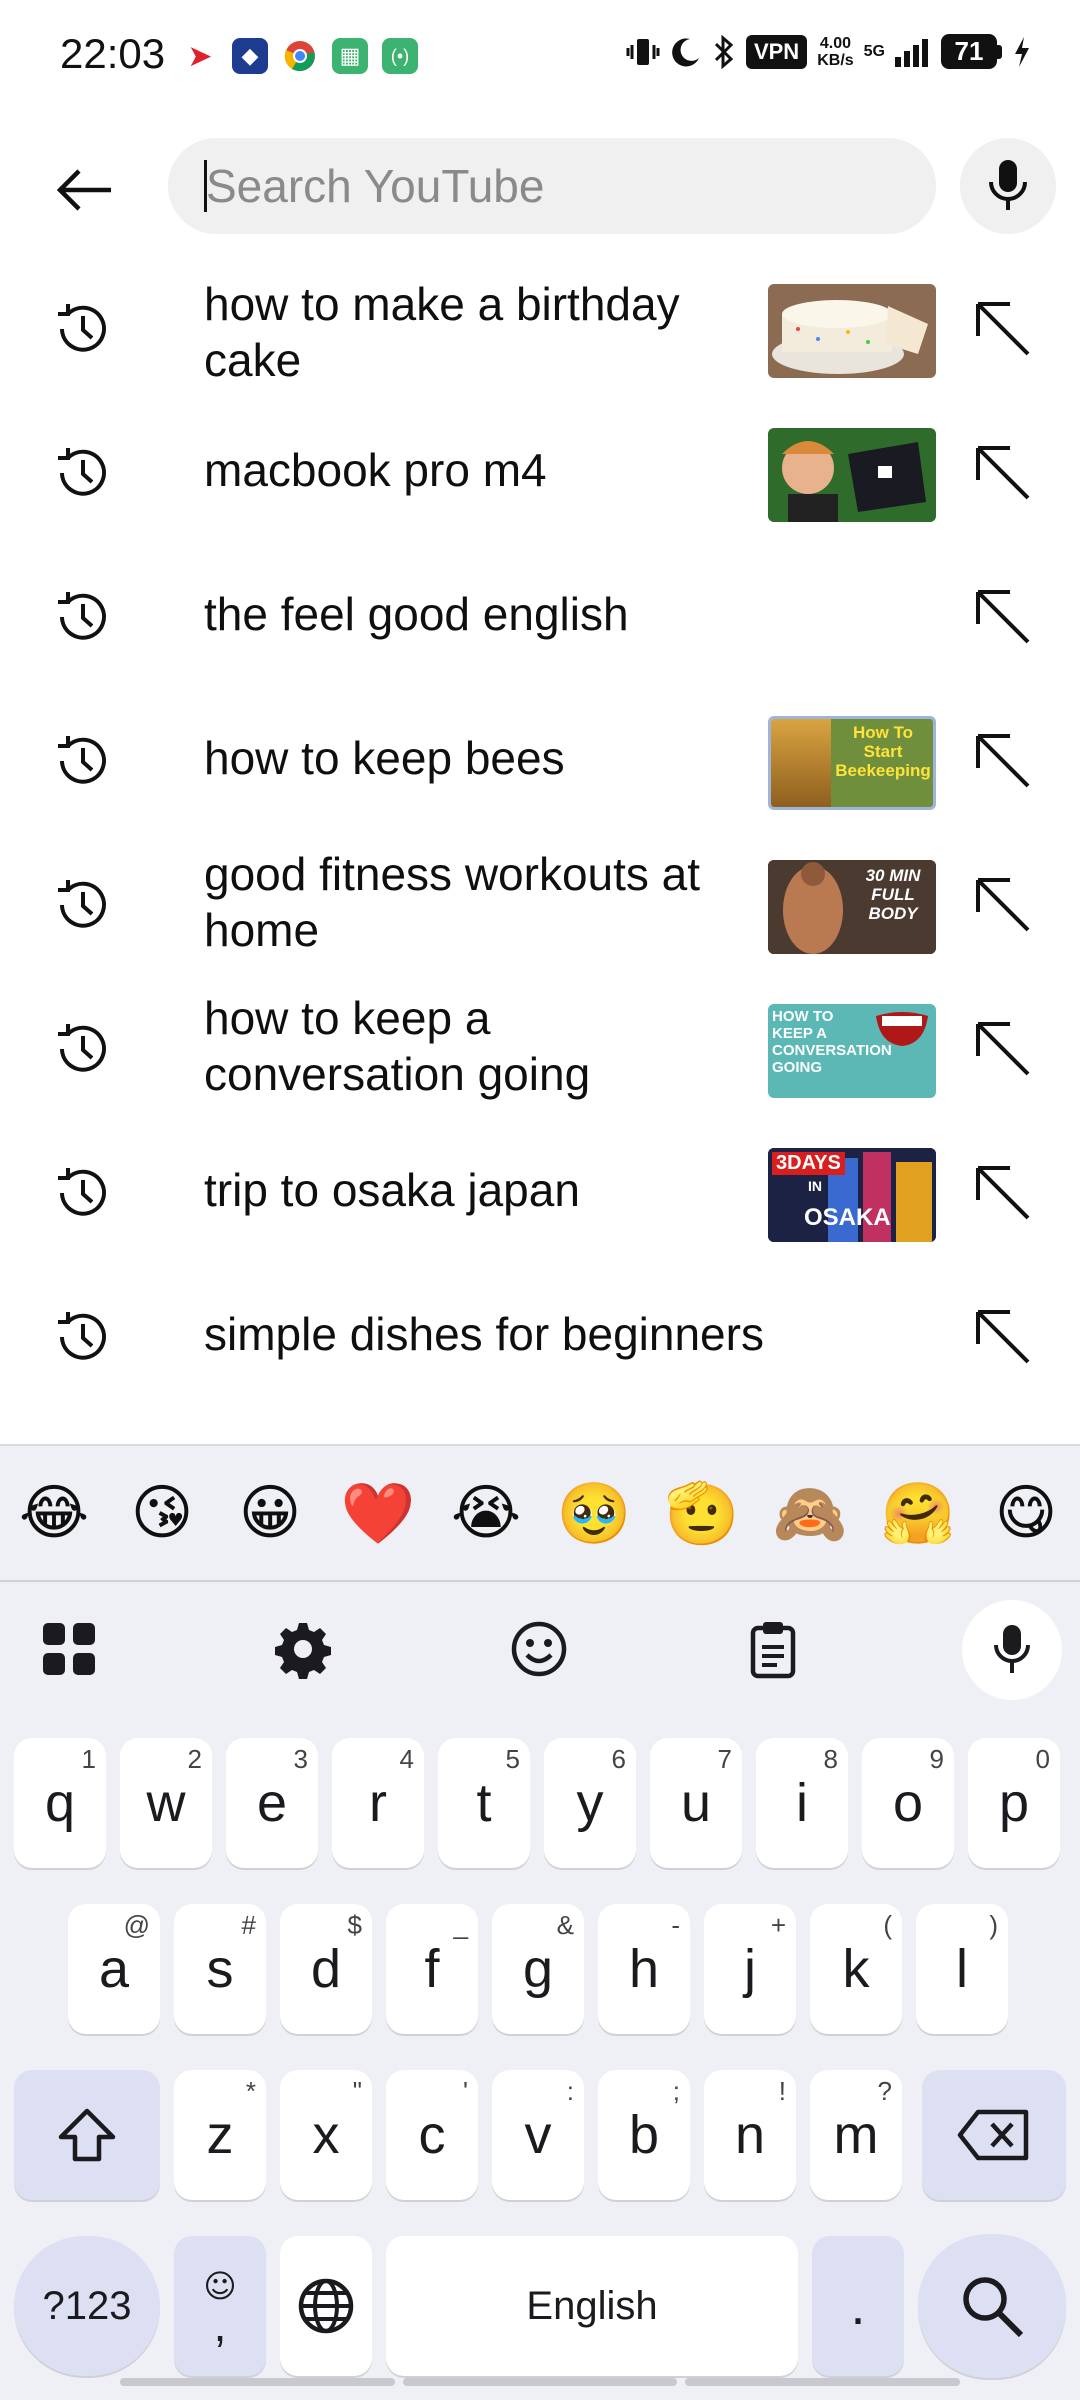 The height and width of the screenshot is (2400, 1080). Describe the element at coordinates (326, 2306) in the screenshot. I see `language-switch-key` at that location.